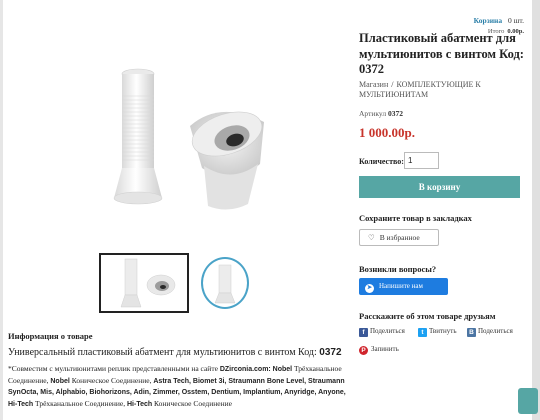 The image size is (540, 420). I want to click on share-vk-button: B Поделиться, so click(490, 331).